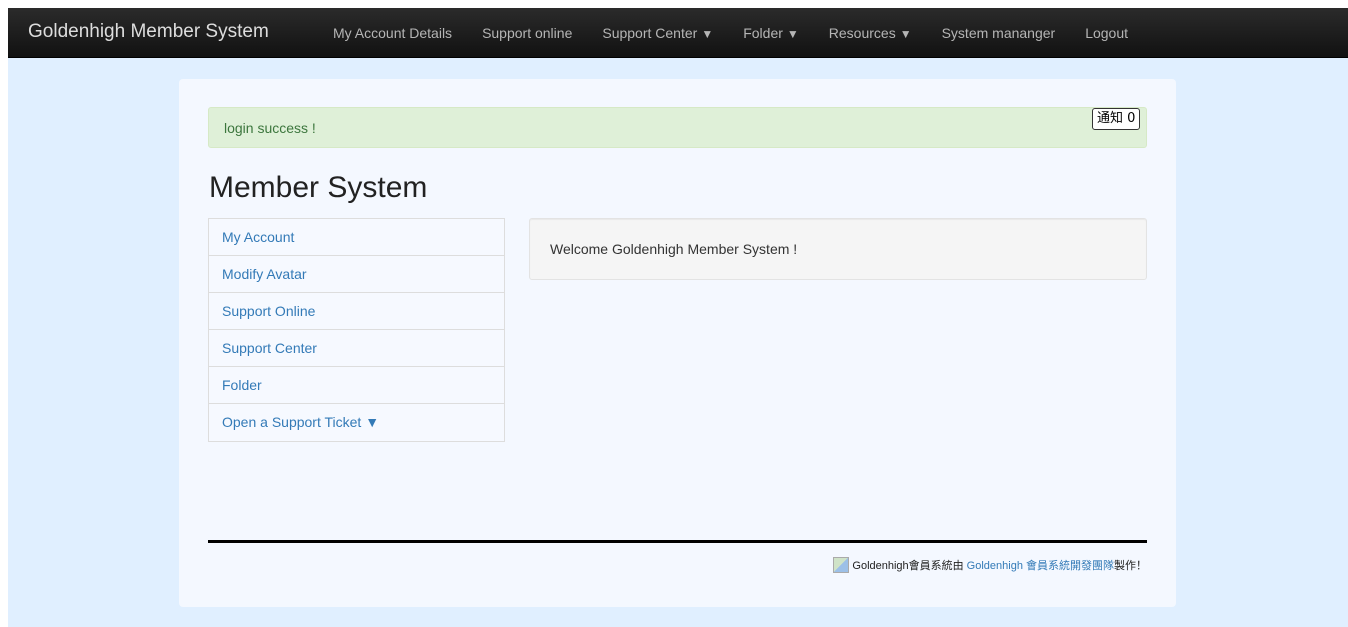 This screenshot has height=627, width=1348. What do you see at coordinates (838, 249) in the screenshot?
I see `welcome-panel: Welcome Goldenhigh Member System !` at bounding box center [838, 249].